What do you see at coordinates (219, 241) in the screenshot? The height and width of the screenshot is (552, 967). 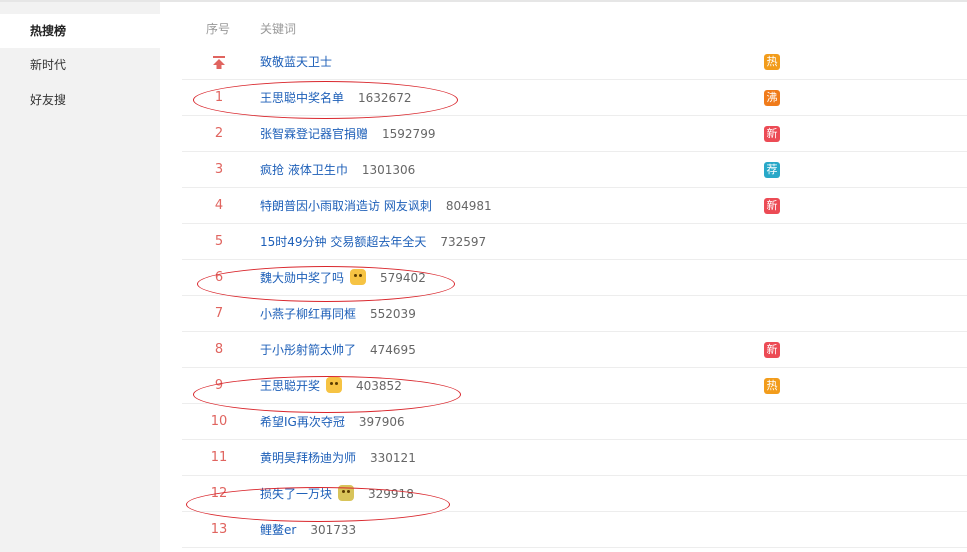 I see `rank-number: 5` at bounding box center [219, 241].